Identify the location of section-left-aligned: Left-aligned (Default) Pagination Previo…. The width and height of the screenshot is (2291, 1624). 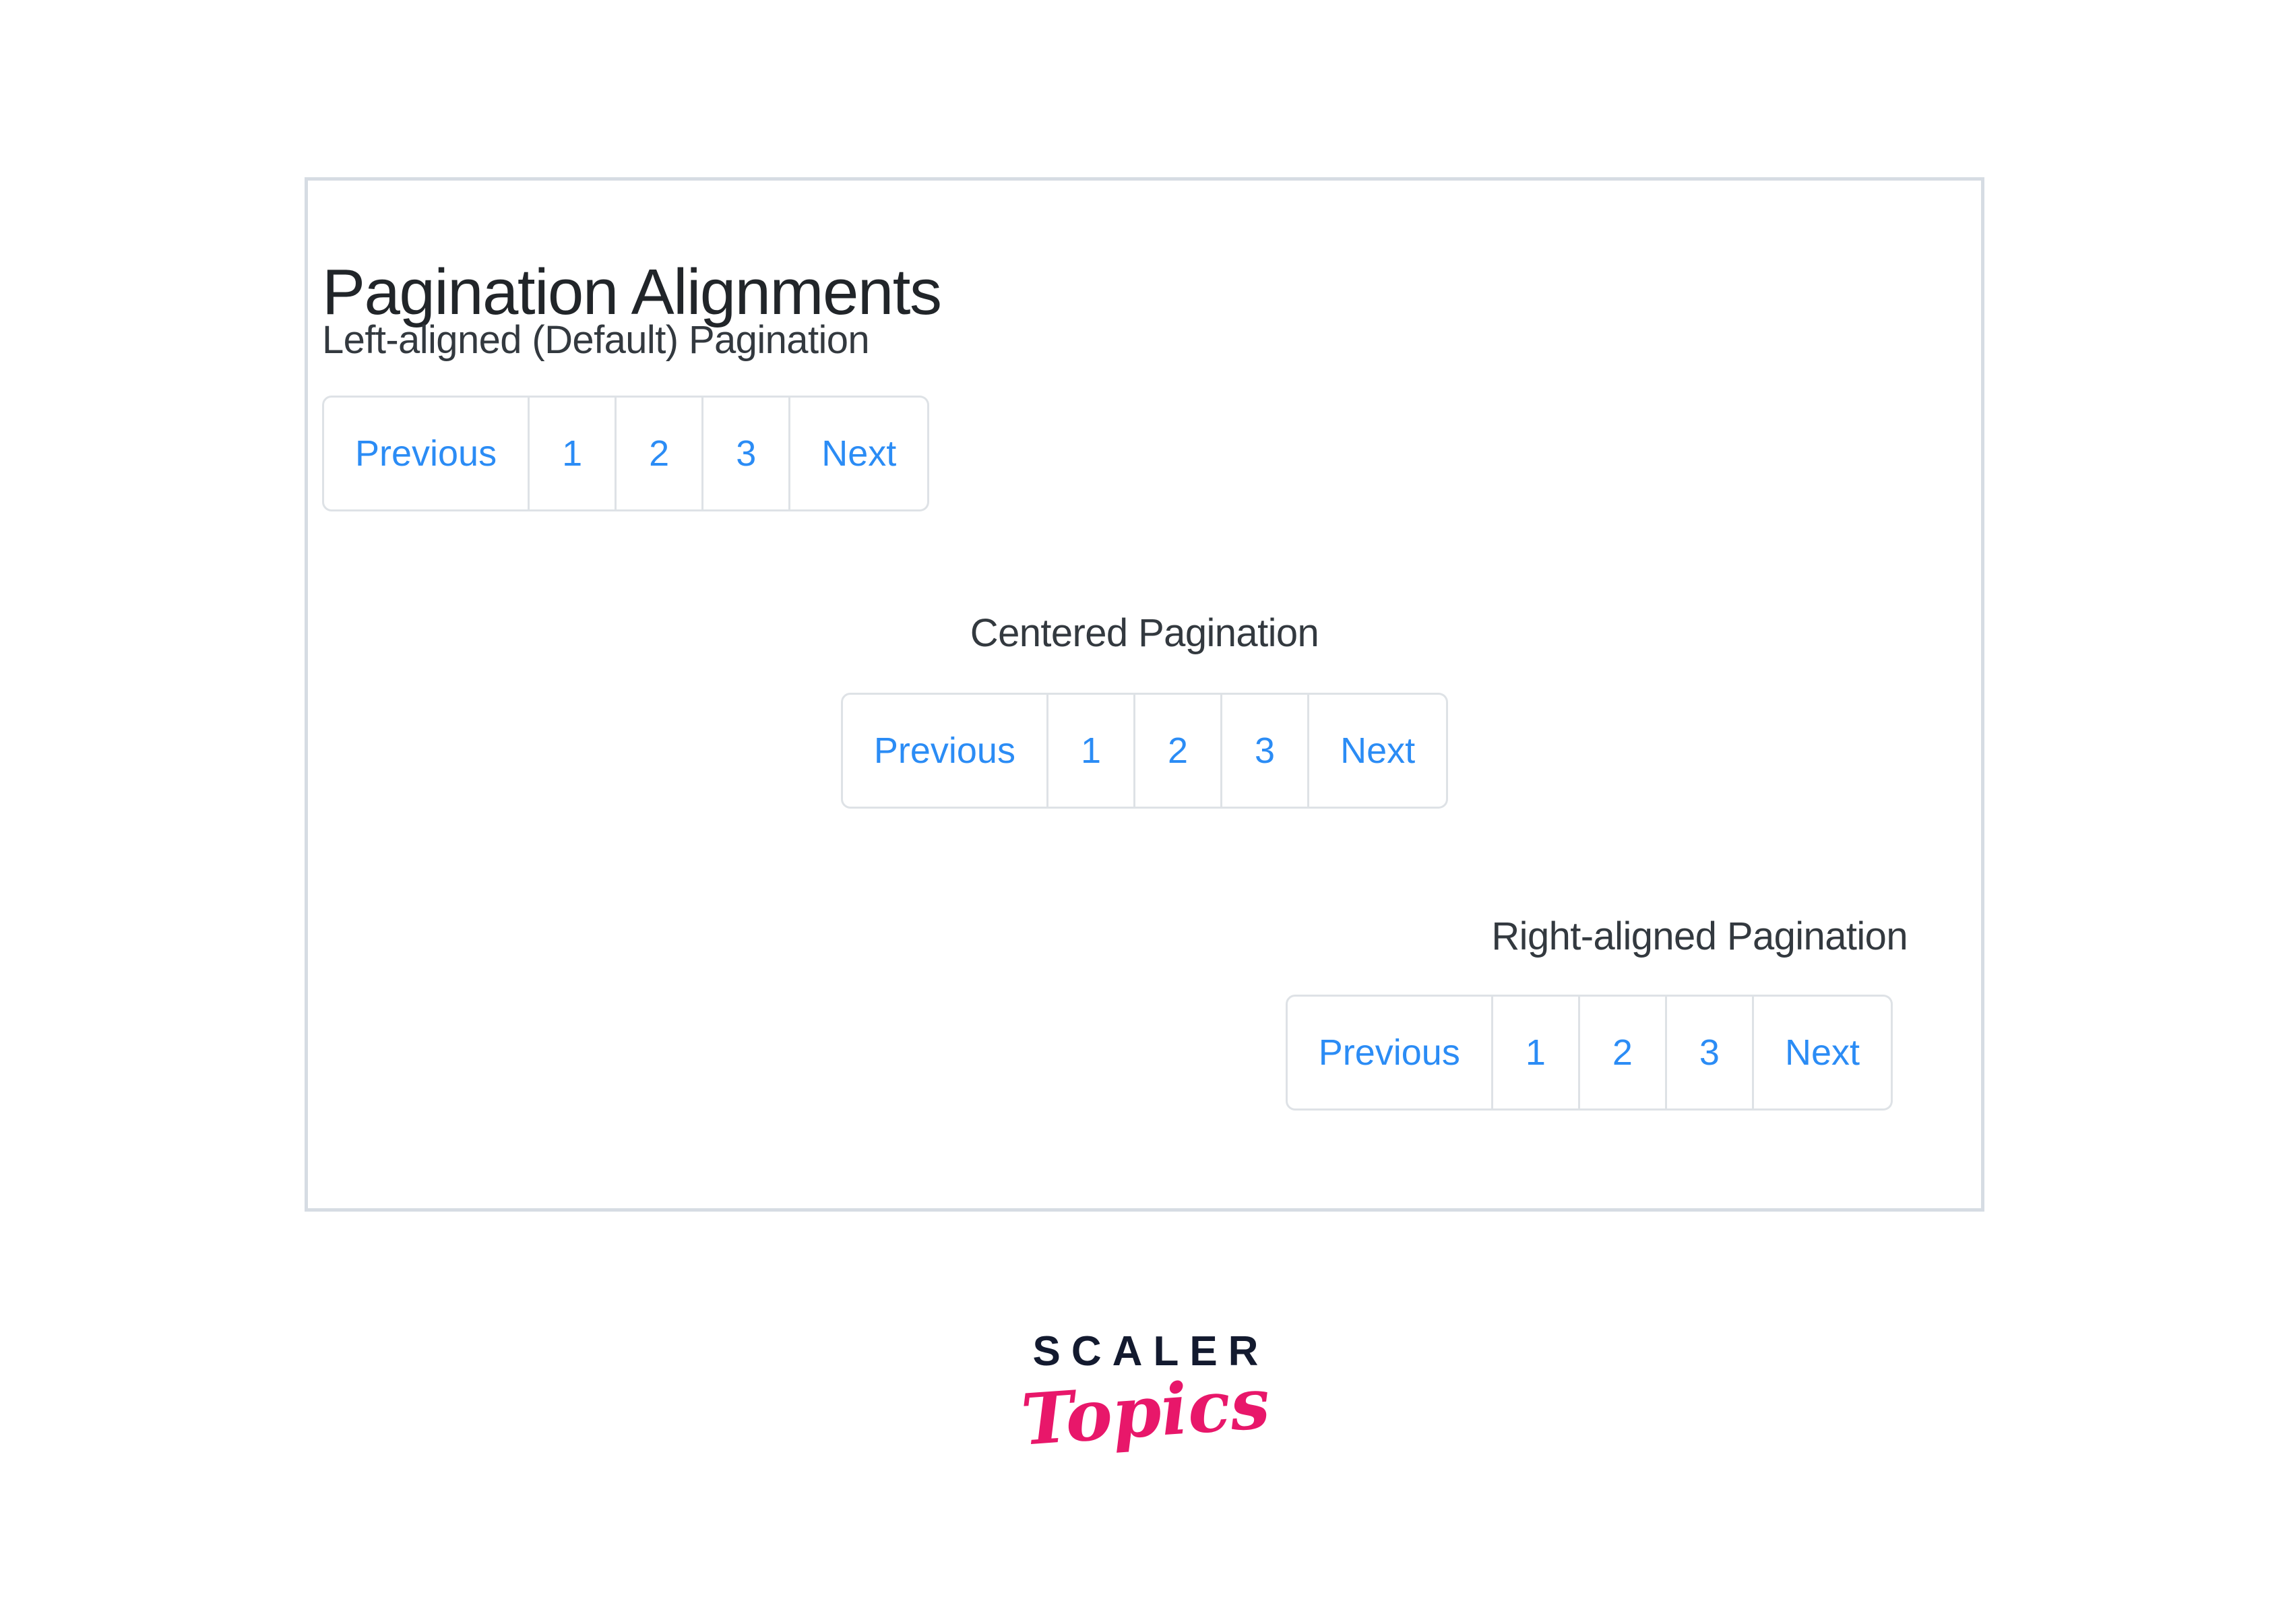
(1145, 415).